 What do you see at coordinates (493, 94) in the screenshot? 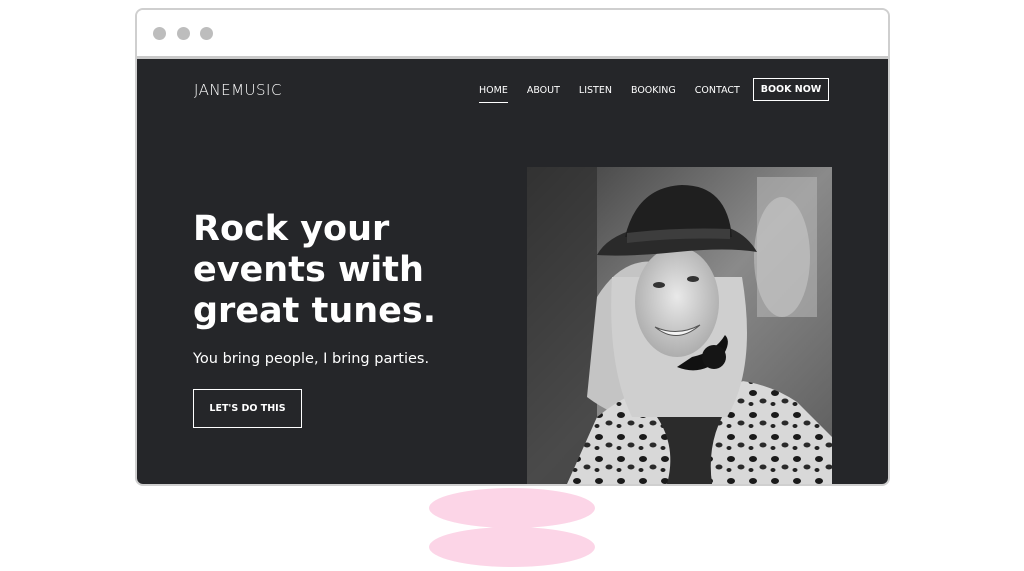
I see `nav-item-home: HOME` at bounding box center [493, 94].